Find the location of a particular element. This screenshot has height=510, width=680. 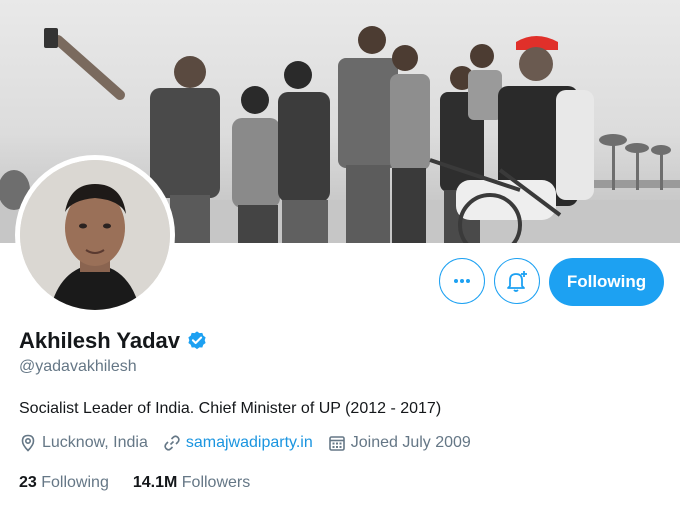

profile-name-row: Akhilesh Yadav is located at coordinates (113, 341).